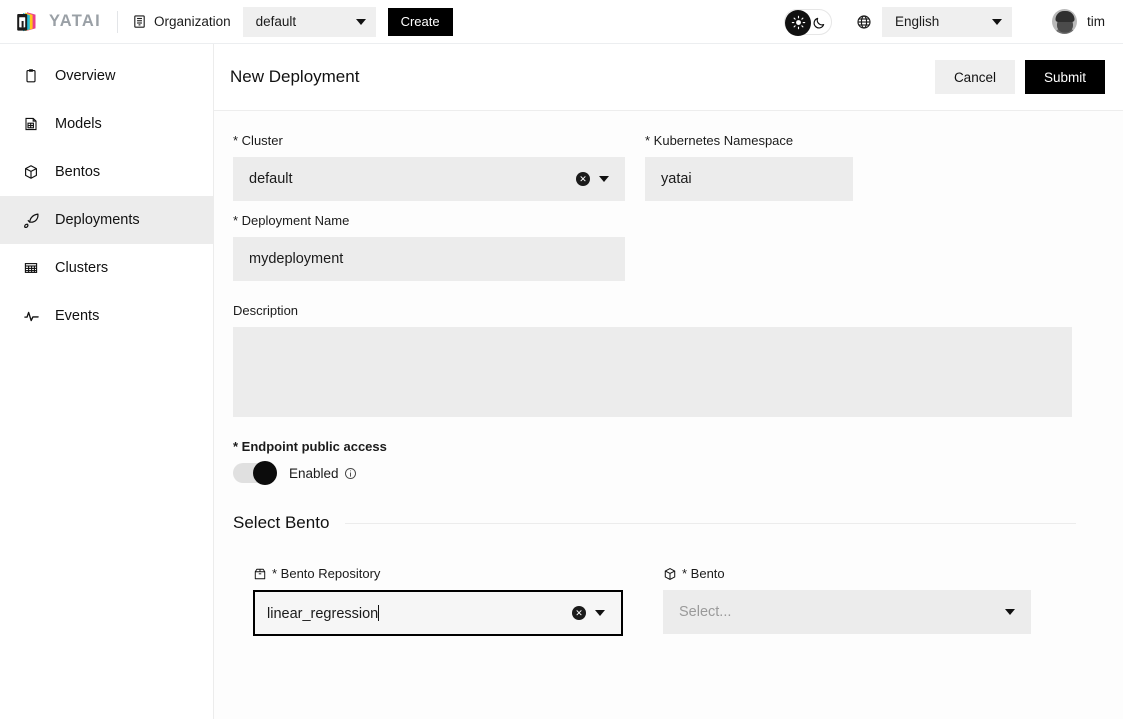 This screenshot has width=1123, height=719. Describe the element at coordinates (27, 22) in the screenshot. I see `yatai-logo-icon` at that location.